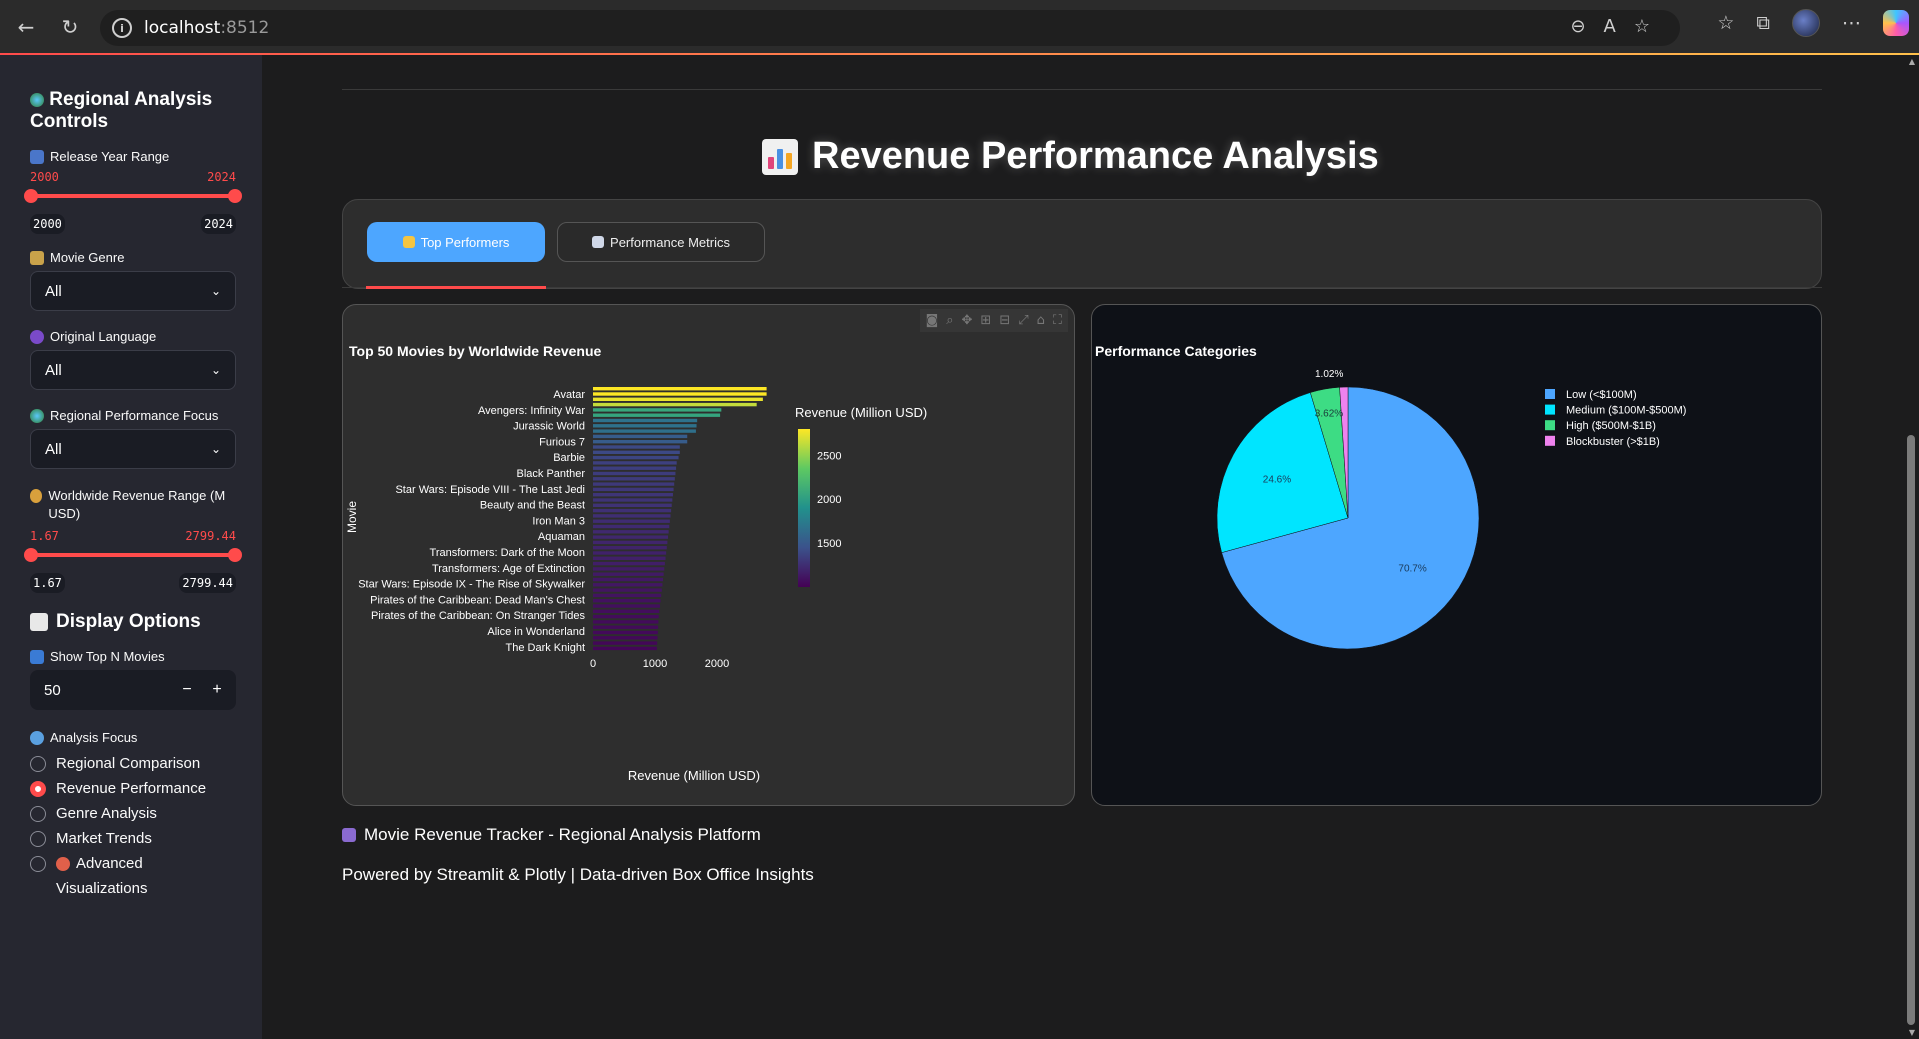  I want to click on decrement-button: −, so click(187, 690).